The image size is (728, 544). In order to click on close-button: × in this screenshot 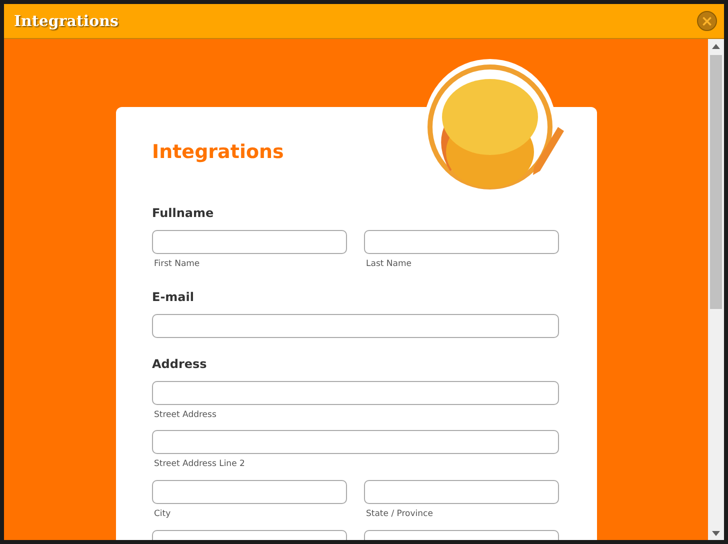, I will do `click(707, 21)`.